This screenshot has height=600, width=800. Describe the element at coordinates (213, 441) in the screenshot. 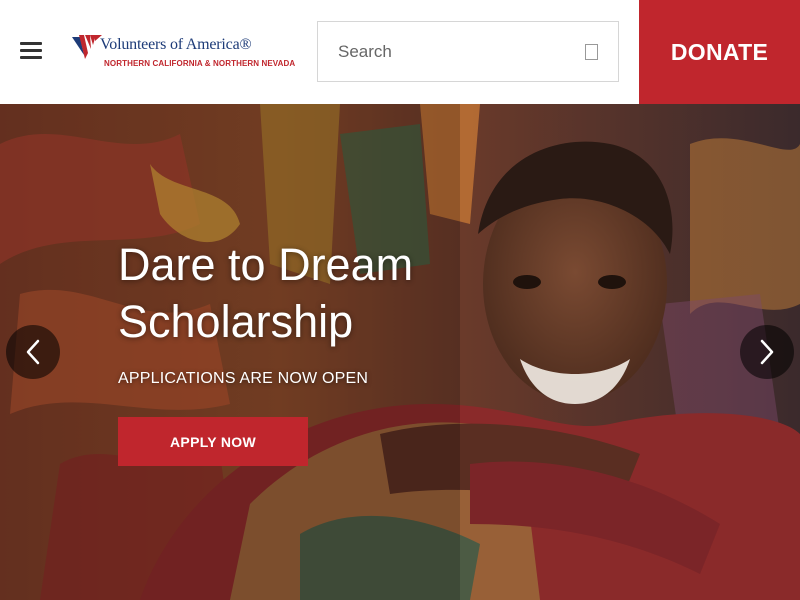

I see `apply-now-button: APPLY NOW` at that location.